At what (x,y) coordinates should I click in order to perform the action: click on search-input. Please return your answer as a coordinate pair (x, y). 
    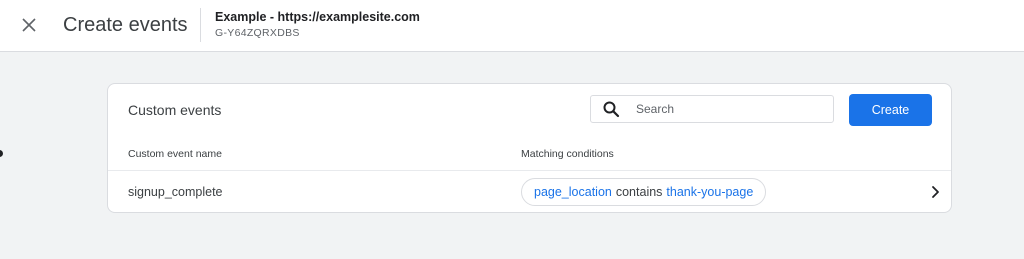
    Looking at the image, I should click on (726, 109).